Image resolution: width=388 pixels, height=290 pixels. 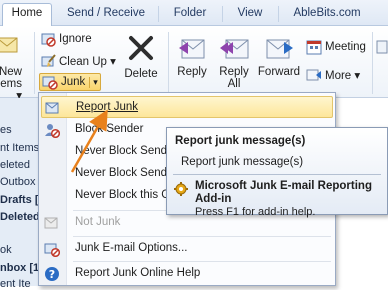 What do you see at coordinates (187, 107) in the screenshot?
I see `menu-item-report-junk: Report Junk` at bounding box center [187, 107].